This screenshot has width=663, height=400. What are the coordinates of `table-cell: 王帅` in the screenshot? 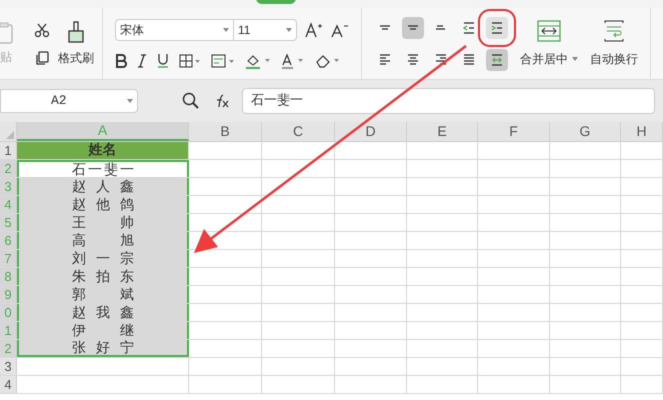 It's located at (103, 222).